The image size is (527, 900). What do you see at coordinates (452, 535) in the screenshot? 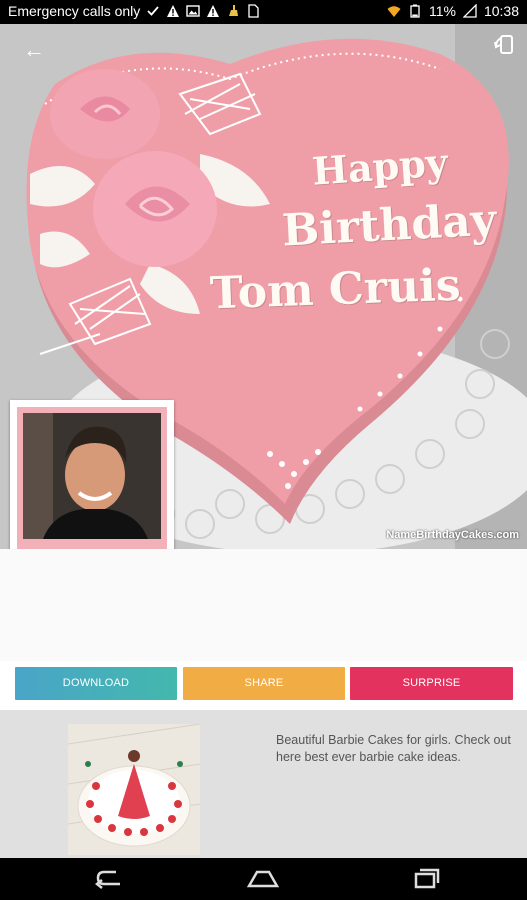
I see `watermark: NameBirthdayCakes.com` at bounding box center [452, 535].